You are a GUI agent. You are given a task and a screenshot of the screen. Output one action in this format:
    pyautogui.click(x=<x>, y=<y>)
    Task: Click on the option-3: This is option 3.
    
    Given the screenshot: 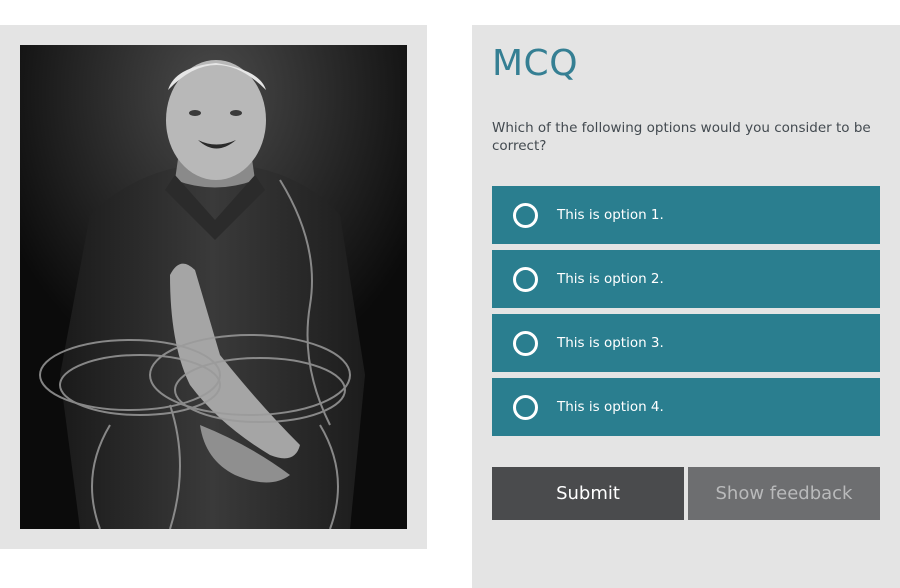 What is the action you would take?
    pyautogui.click(x=686, y=343)
    